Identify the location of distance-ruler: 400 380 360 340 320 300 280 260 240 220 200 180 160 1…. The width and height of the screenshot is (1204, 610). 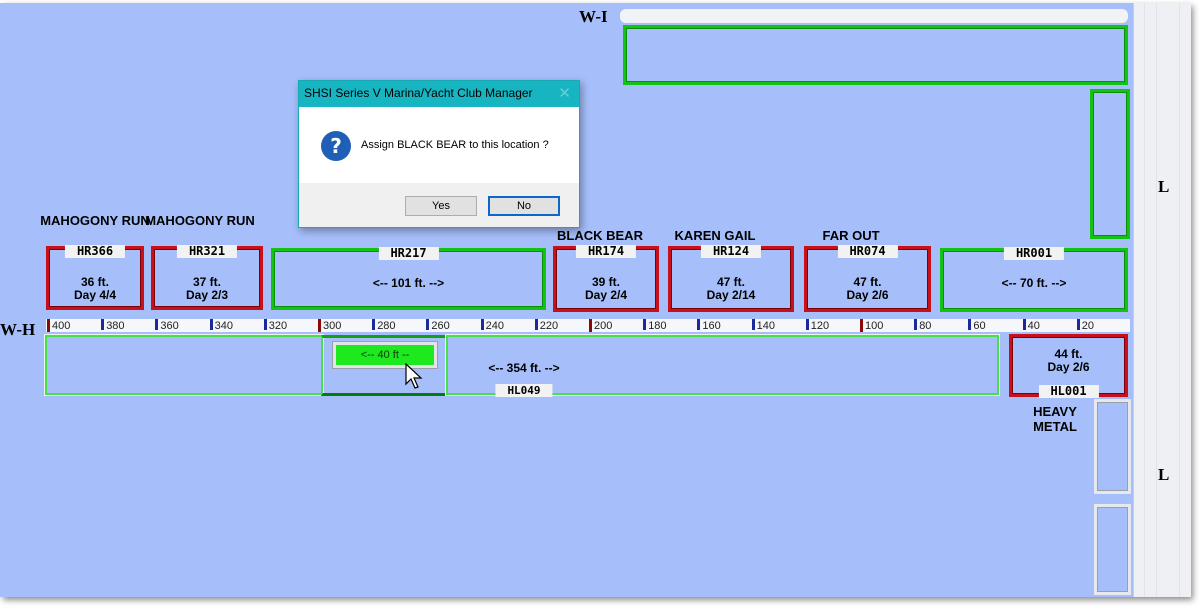
(588, 325).